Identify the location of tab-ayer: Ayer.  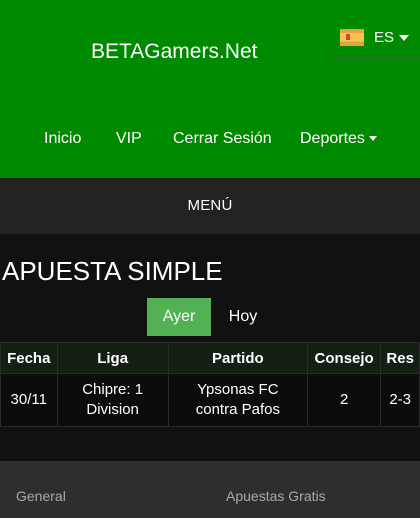
(179, 317).